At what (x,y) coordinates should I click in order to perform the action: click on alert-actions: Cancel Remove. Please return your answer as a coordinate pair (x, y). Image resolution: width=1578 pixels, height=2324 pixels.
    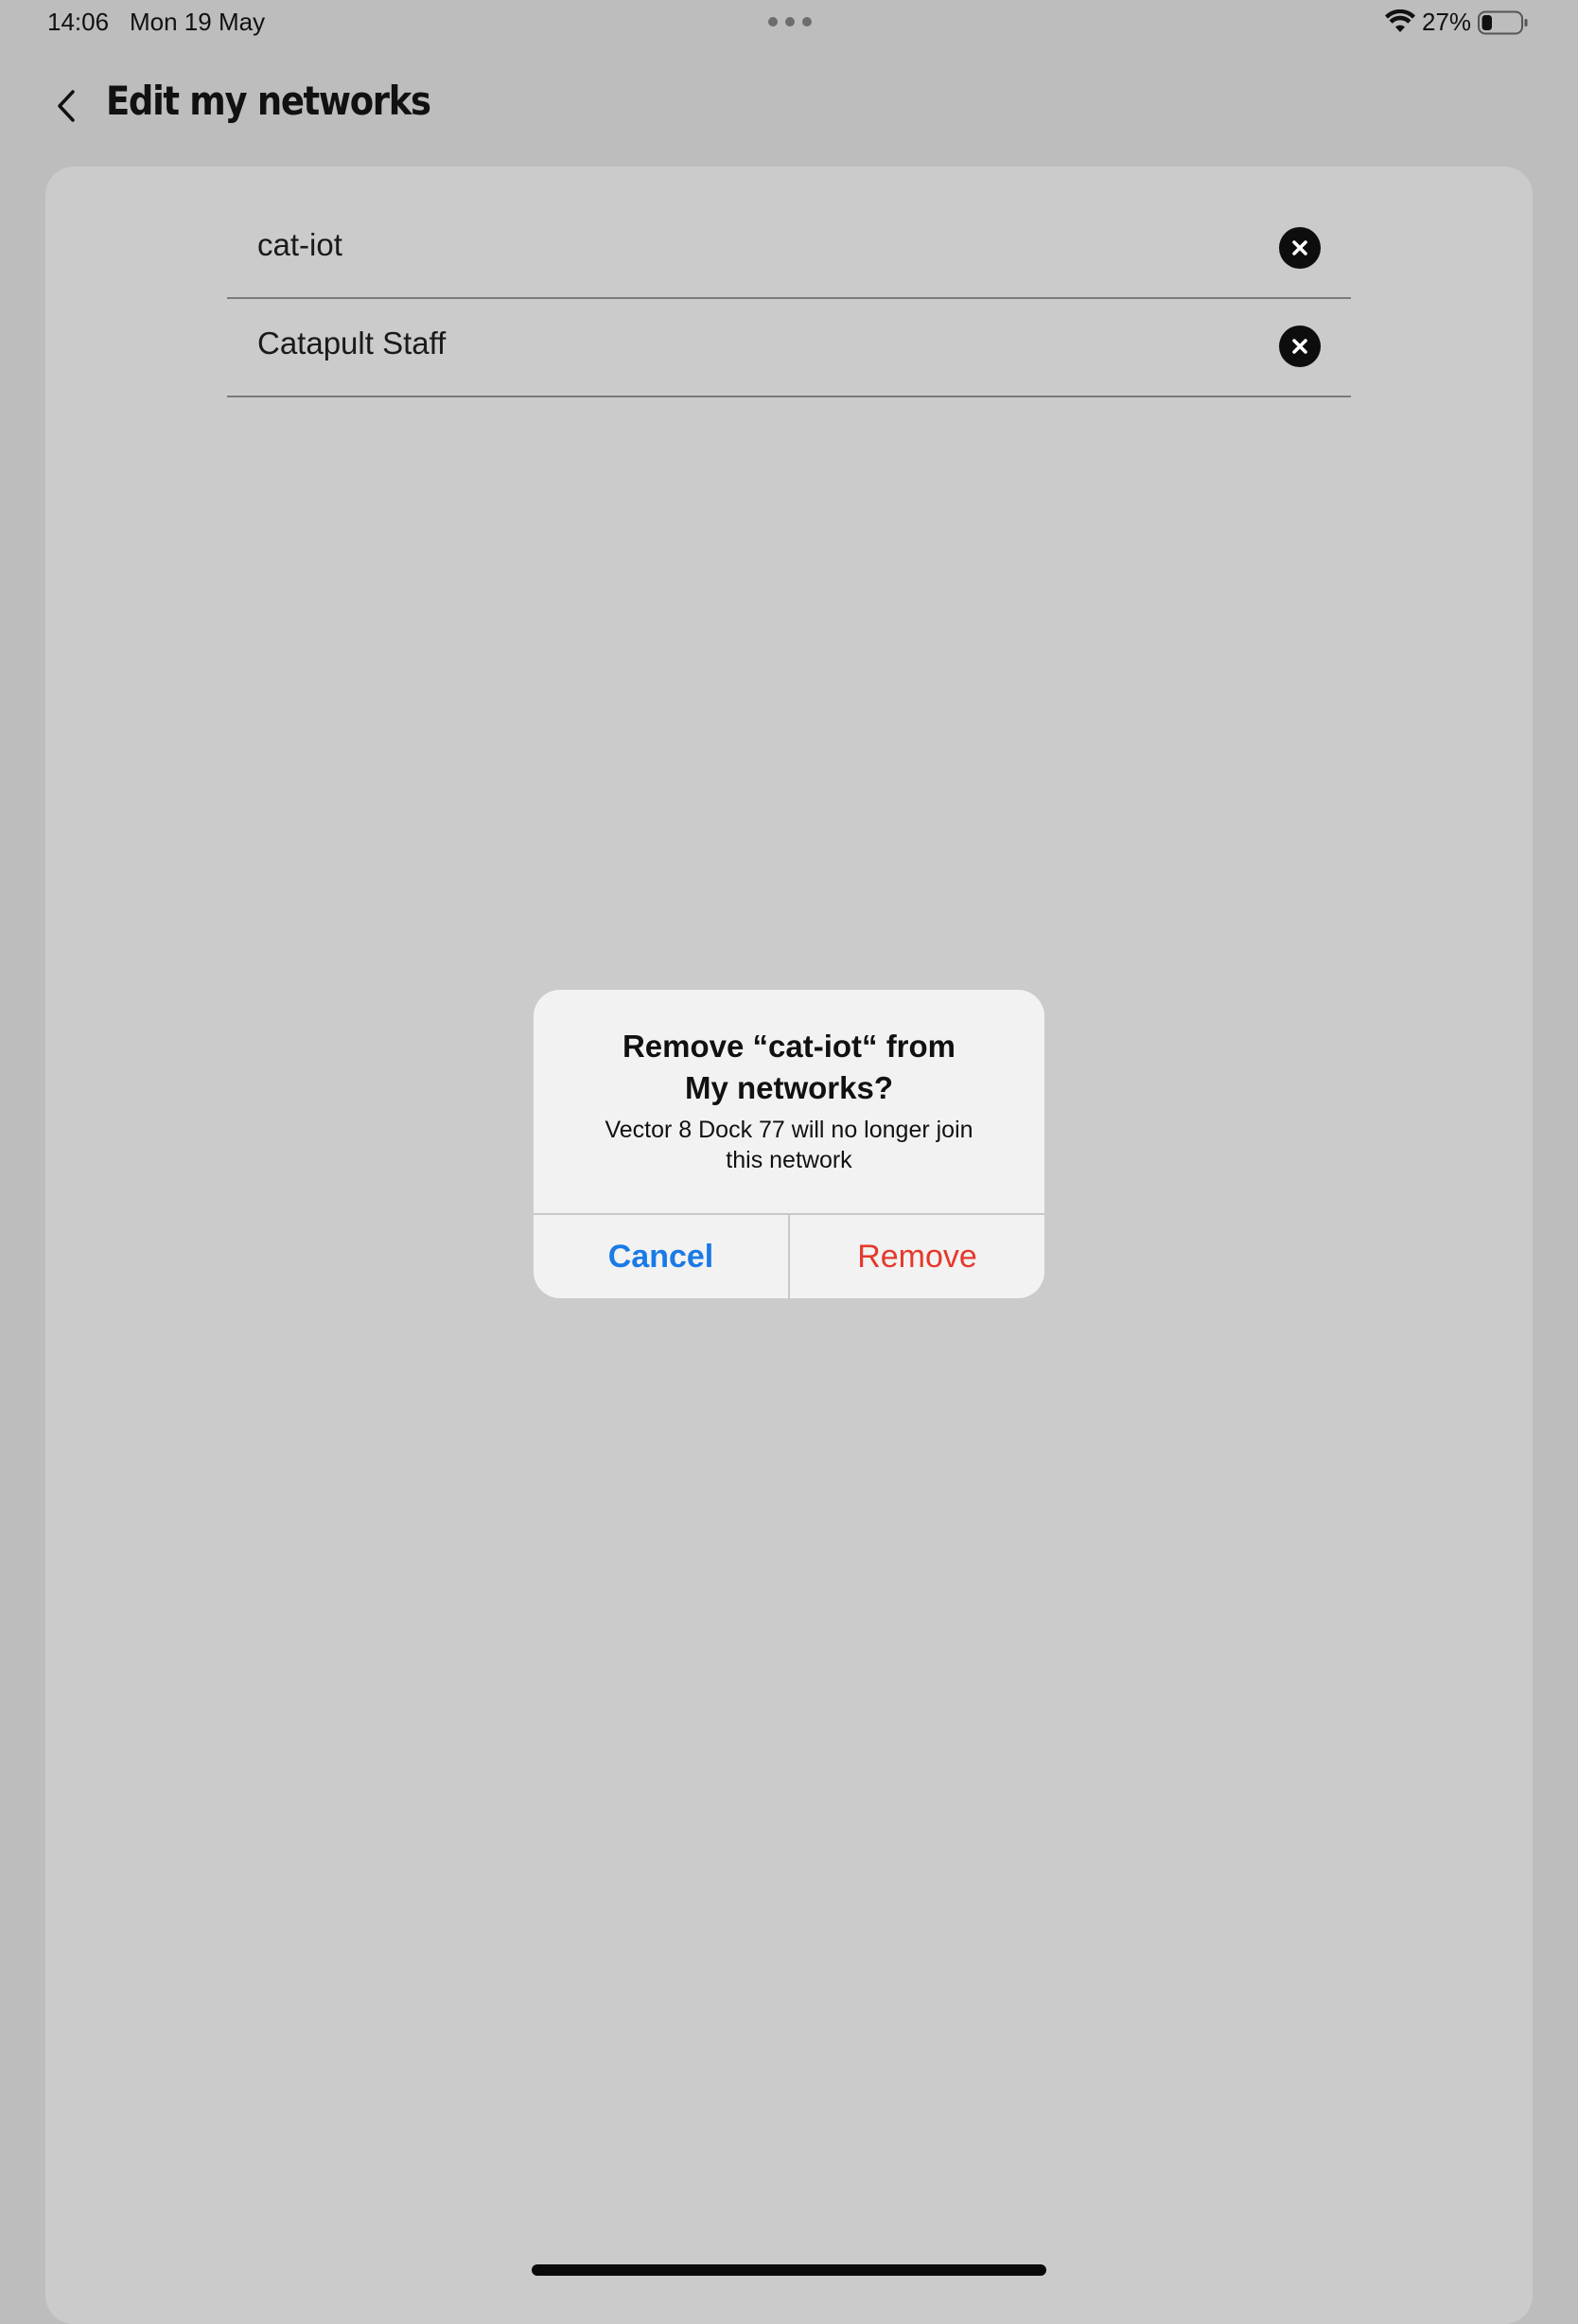
    Looking at the image, I should click on (789, 1255).